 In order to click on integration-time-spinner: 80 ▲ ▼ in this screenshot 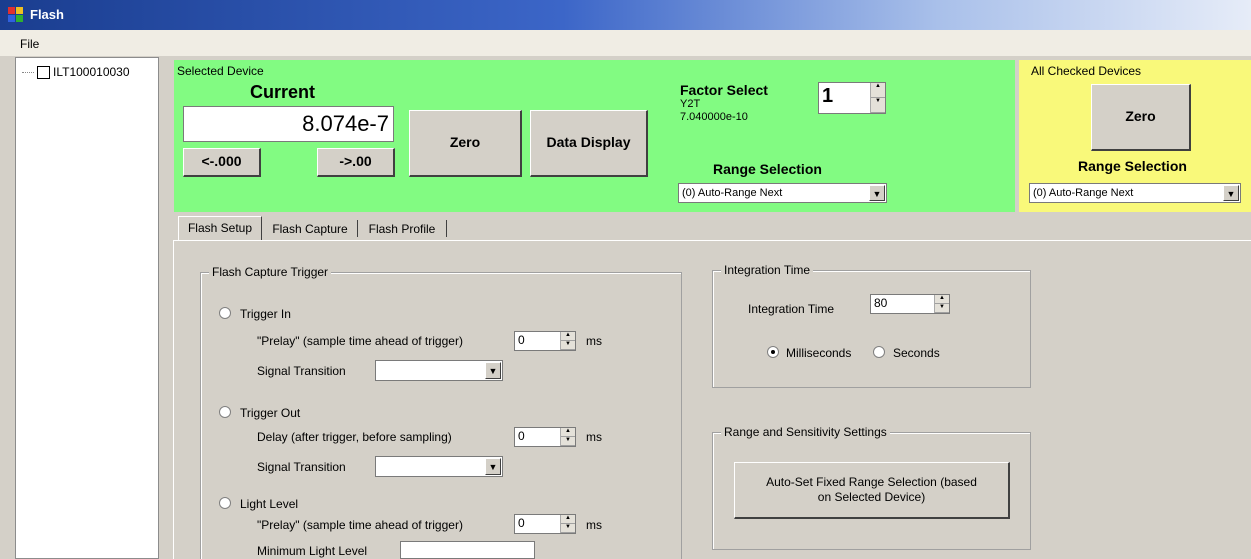, I will do `click(910, 304)`.